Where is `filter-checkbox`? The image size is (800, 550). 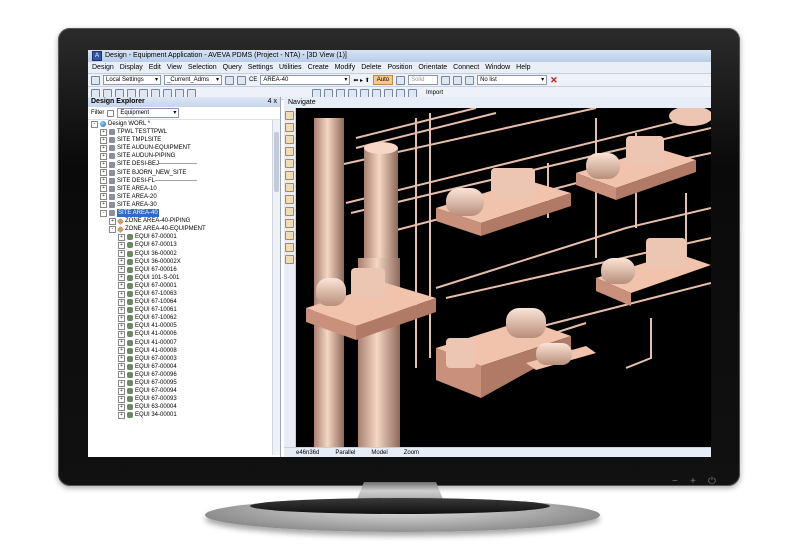
filter-checkbox is located at coordinates (111, 113).